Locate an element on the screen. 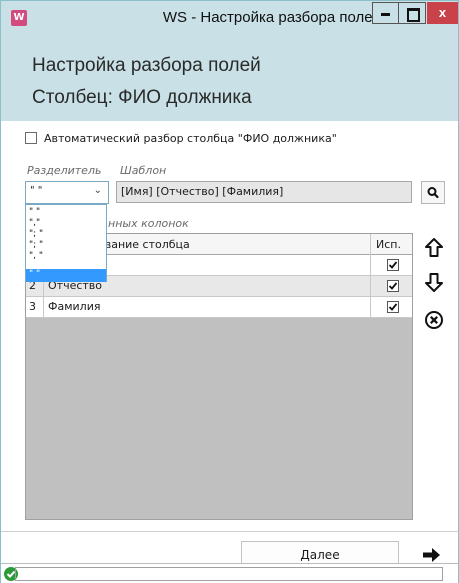 The width and height of the screenshot is (459, 583). maximize-button is located at coordinates (412, 13).